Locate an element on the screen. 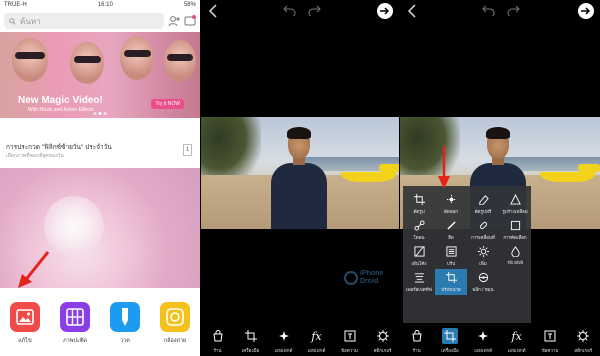 The height and width of the screenshot is (356, 600). tool-selection: การคัดเลือก is located at coordinates (515, 230).